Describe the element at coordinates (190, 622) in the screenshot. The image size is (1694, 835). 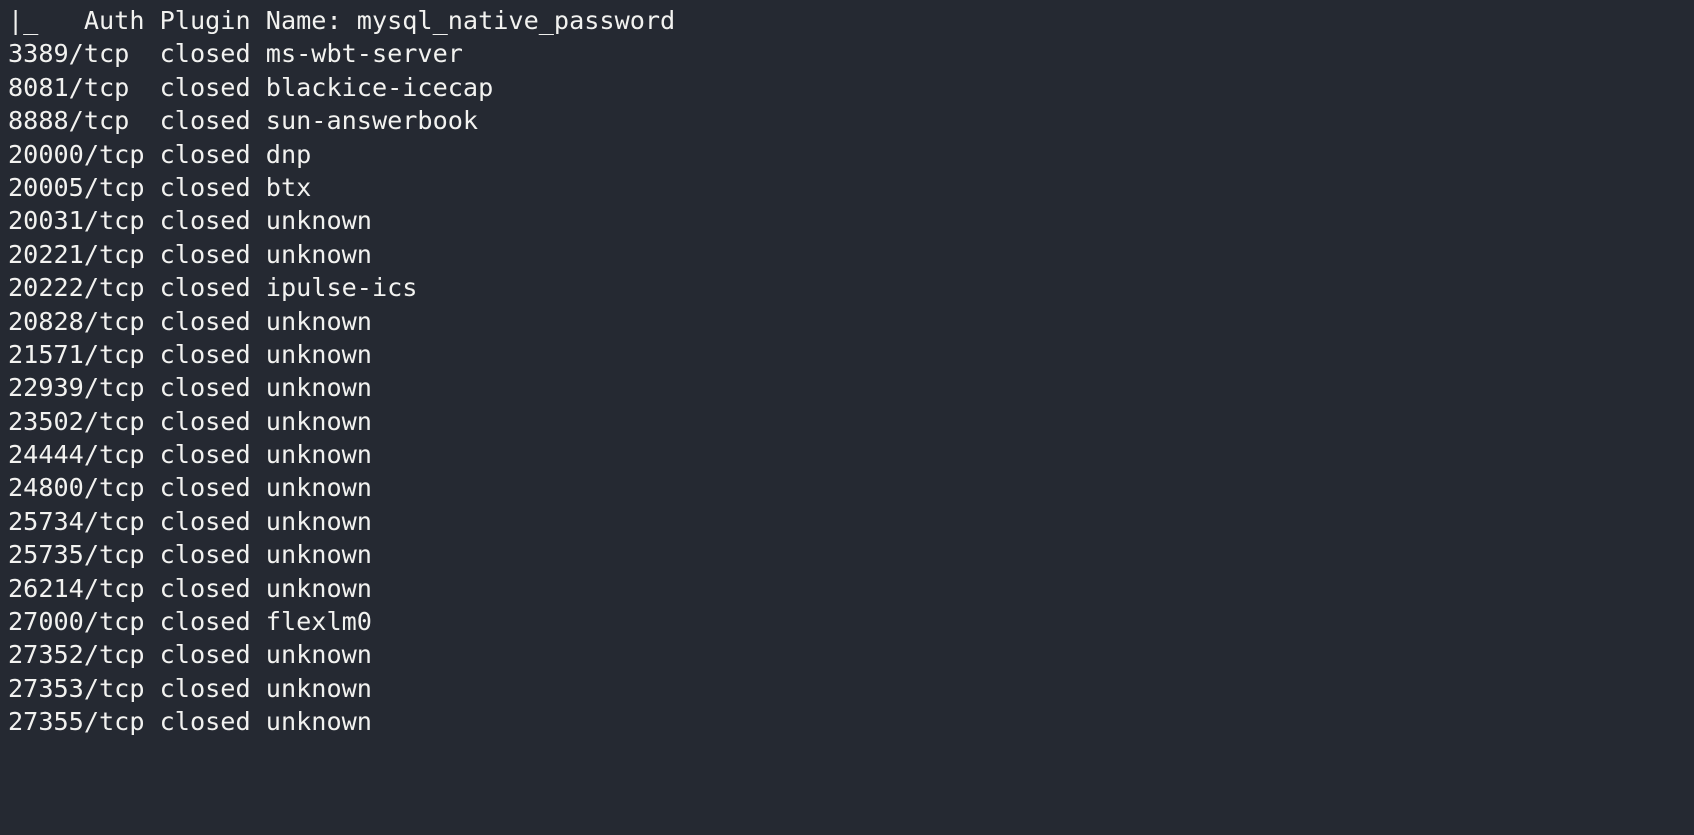
I see `port-scan-row: 27000/tcp closed flexlm0` at that location.